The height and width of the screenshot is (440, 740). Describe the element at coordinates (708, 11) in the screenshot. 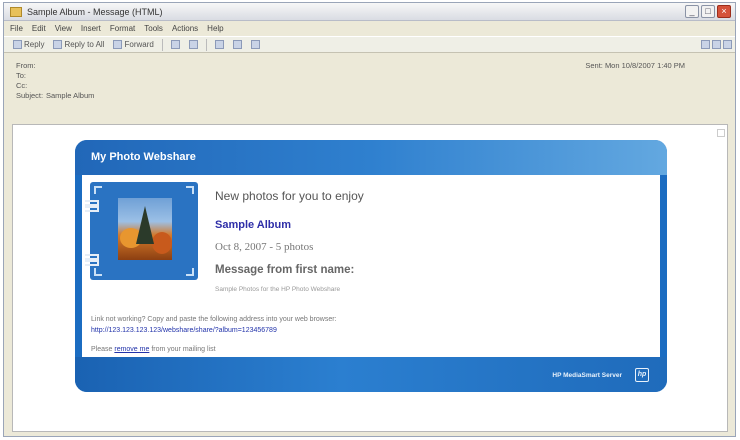

I see `maximize-button: □` at that location.